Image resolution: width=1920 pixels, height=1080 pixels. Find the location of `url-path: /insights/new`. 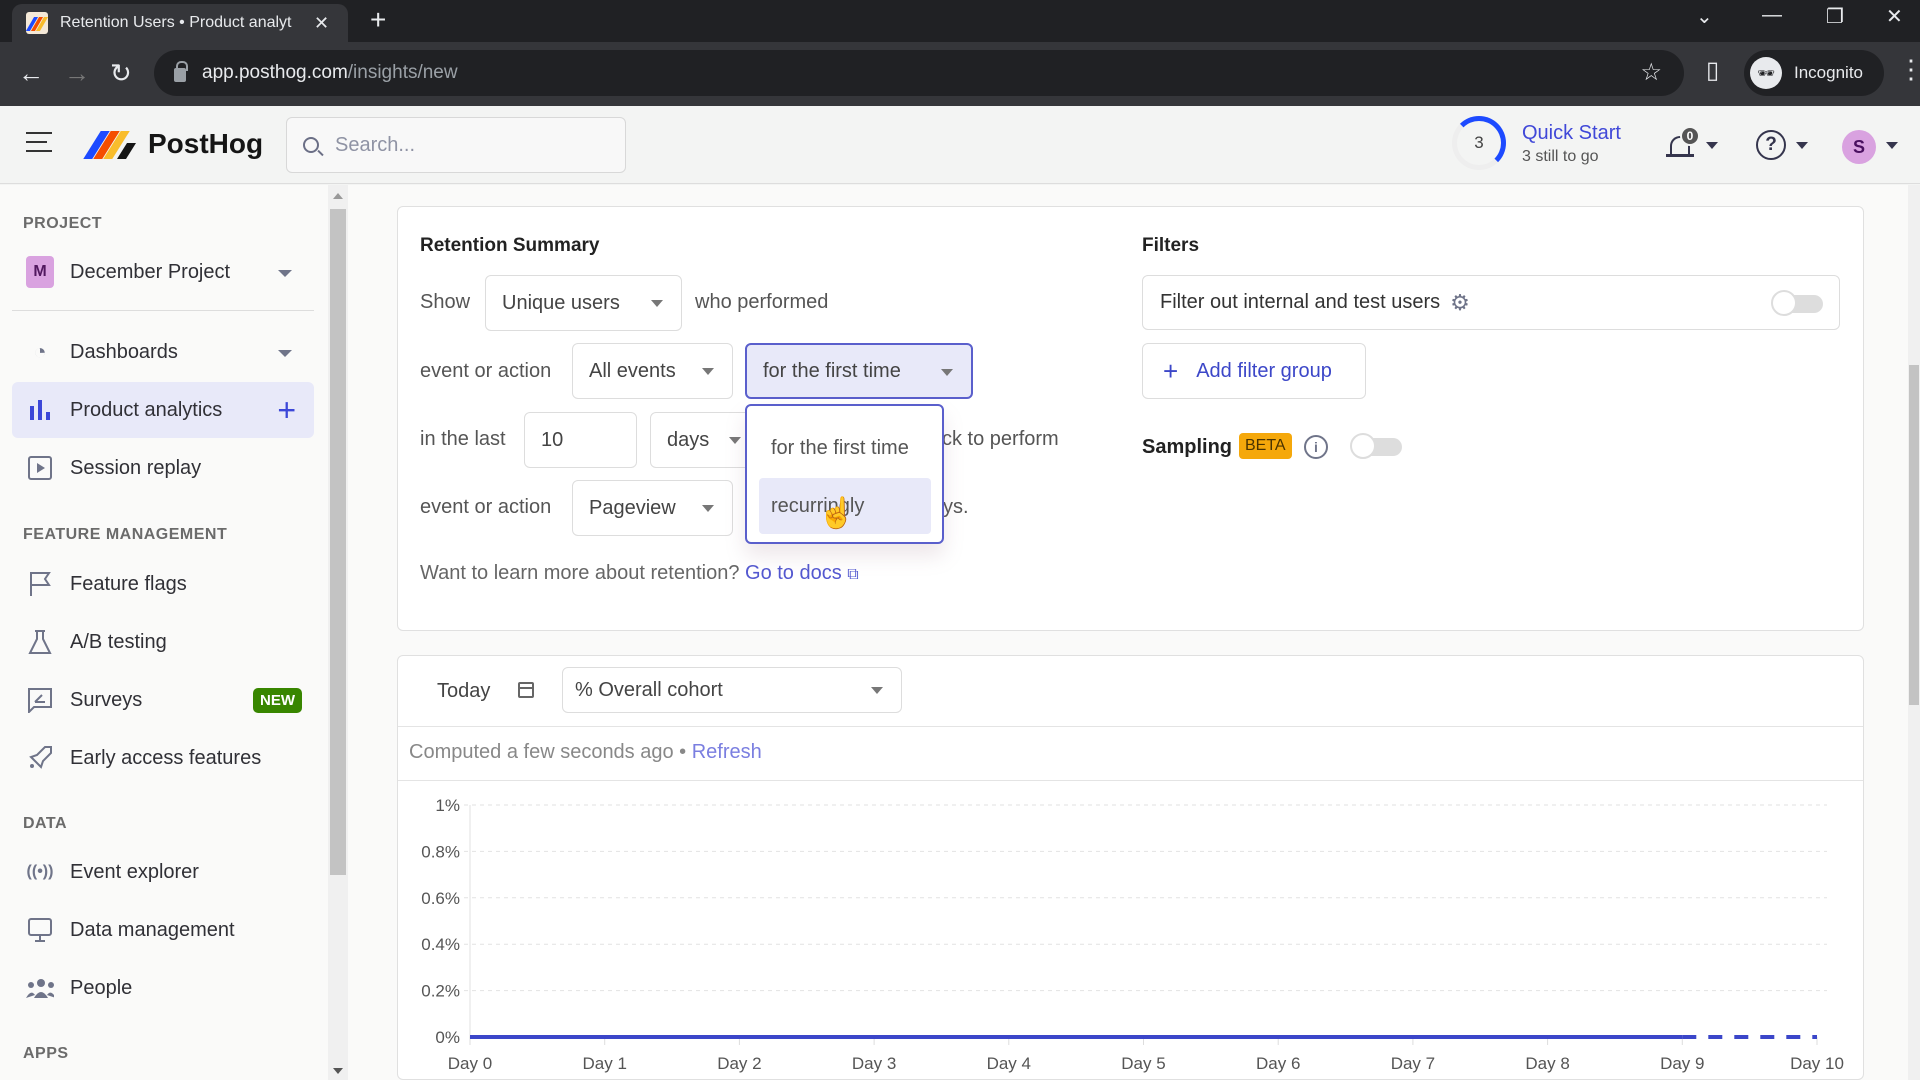

url-path: /insights/new is located at coordinates (402, 72).